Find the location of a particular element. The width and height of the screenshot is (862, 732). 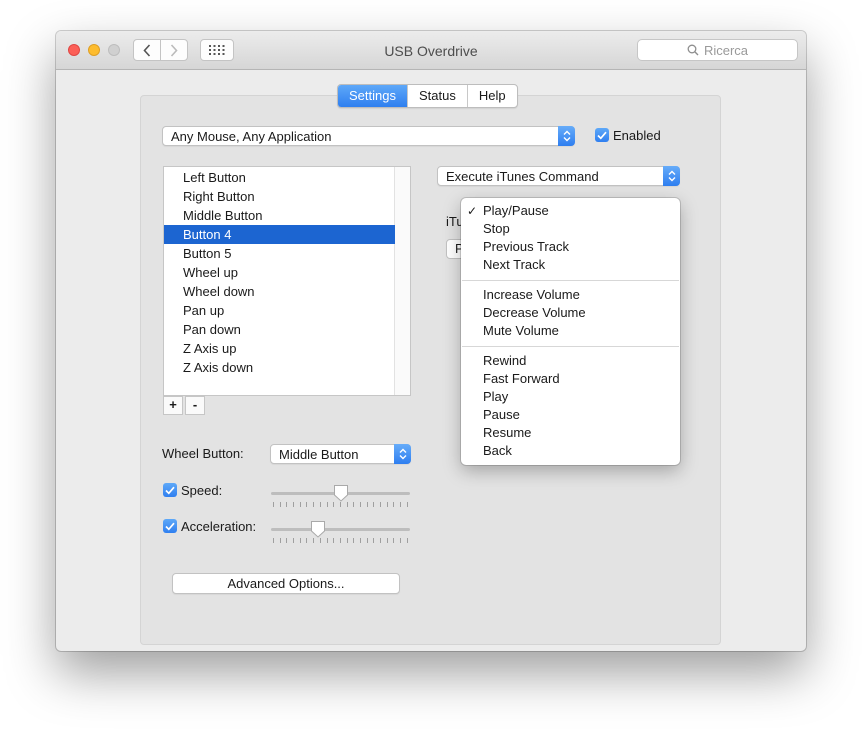

device-select: Any Mouse, Any Application is located at coordinates (368, 136).